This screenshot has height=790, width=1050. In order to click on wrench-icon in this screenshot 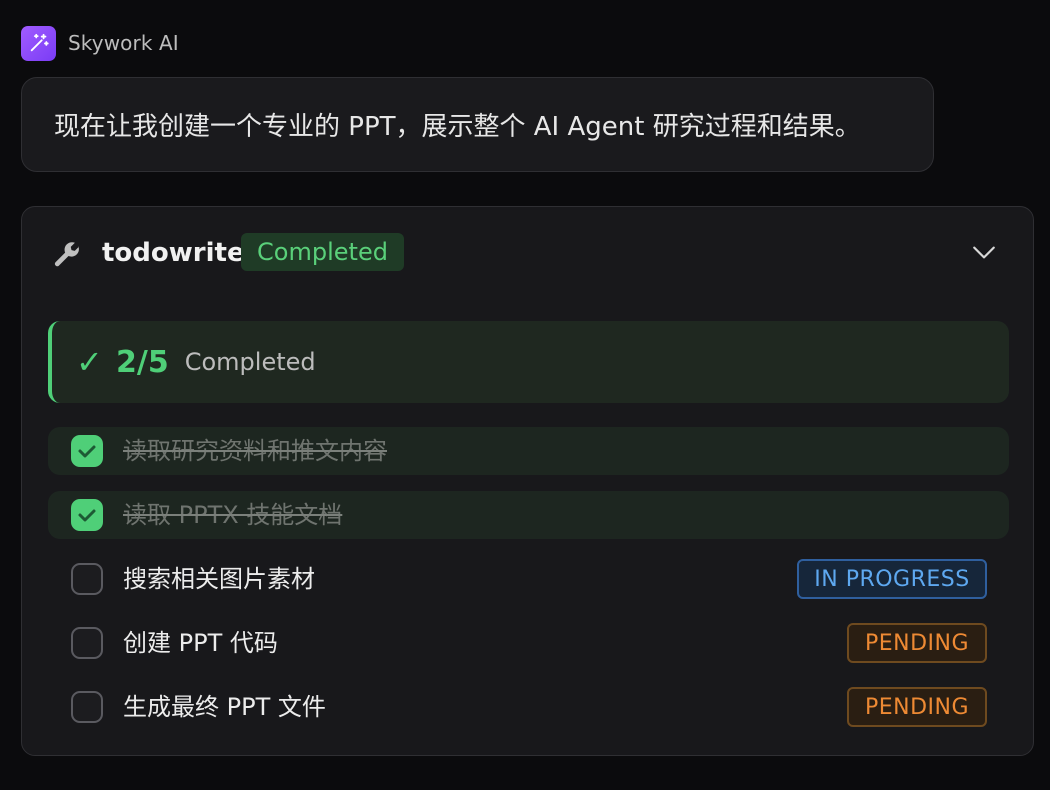, I will do `click(66, 254)`.